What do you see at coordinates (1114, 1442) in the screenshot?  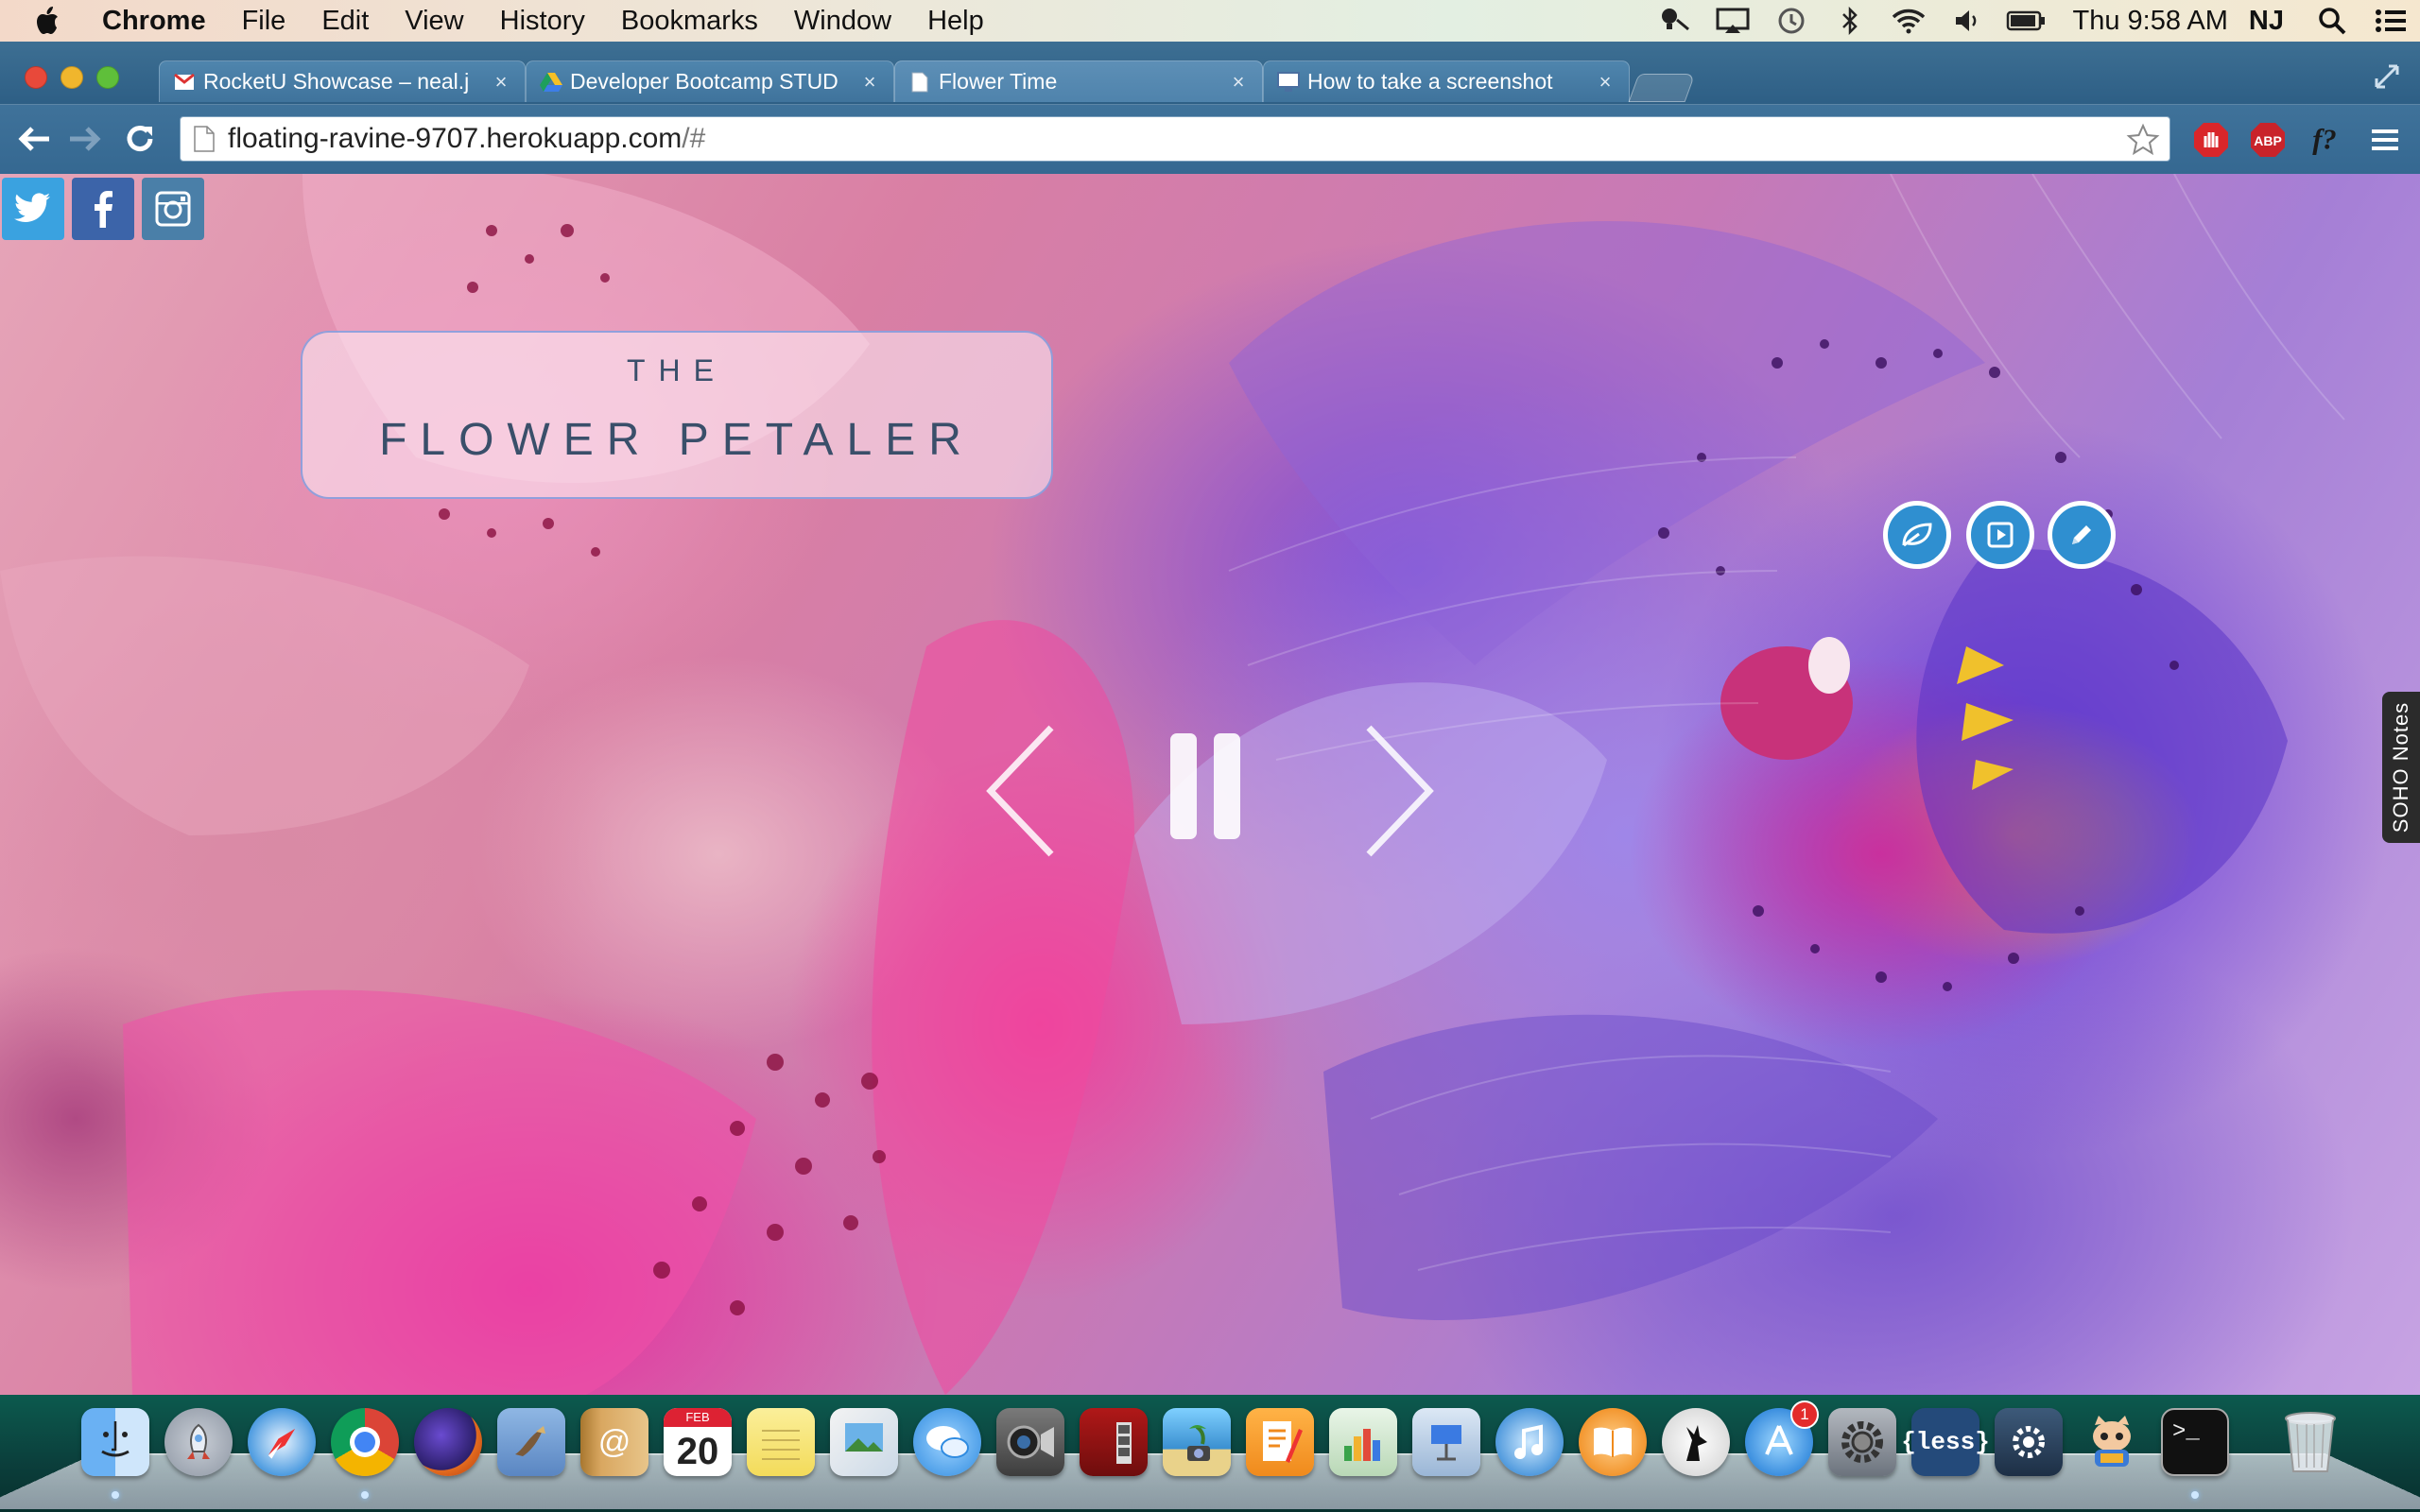 I see `photo-booth-icon` at bounding box center [1114, 1442].